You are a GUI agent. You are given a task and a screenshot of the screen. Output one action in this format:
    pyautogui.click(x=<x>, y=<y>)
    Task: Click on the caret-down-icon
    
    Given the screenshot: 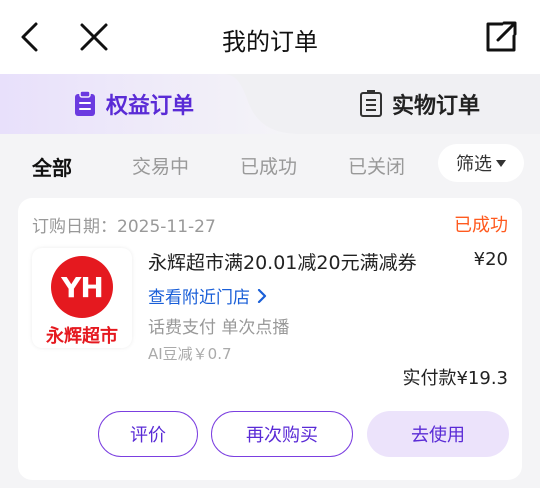 What is the action you would take?
    pyautogui.click(x=501, y=163)
    